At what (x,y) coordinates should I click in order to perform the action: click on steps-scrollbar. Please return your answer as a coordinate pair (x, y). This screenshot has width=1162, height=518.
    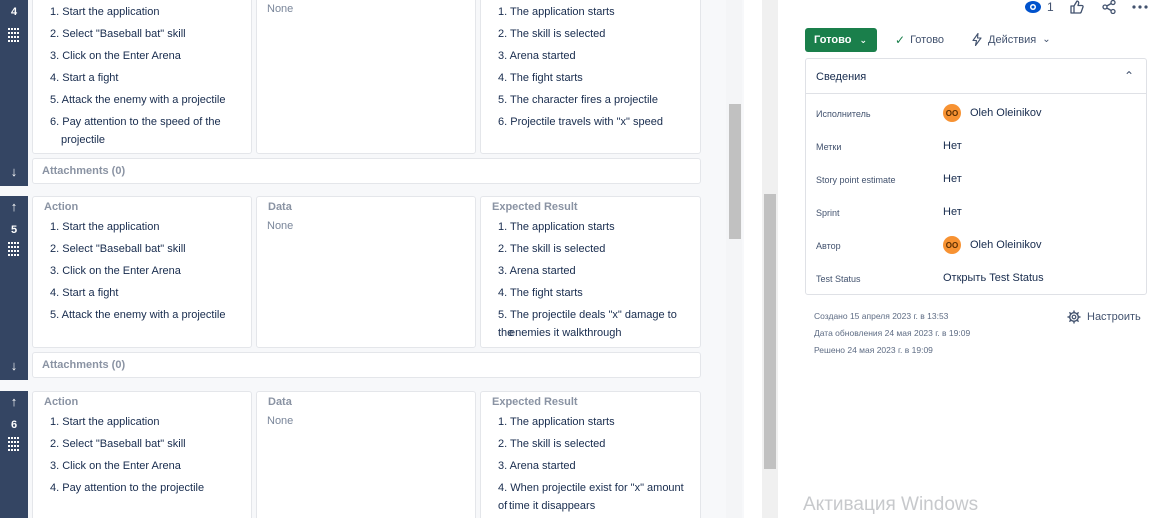
    Looking at the image, I should click on (734, 259).